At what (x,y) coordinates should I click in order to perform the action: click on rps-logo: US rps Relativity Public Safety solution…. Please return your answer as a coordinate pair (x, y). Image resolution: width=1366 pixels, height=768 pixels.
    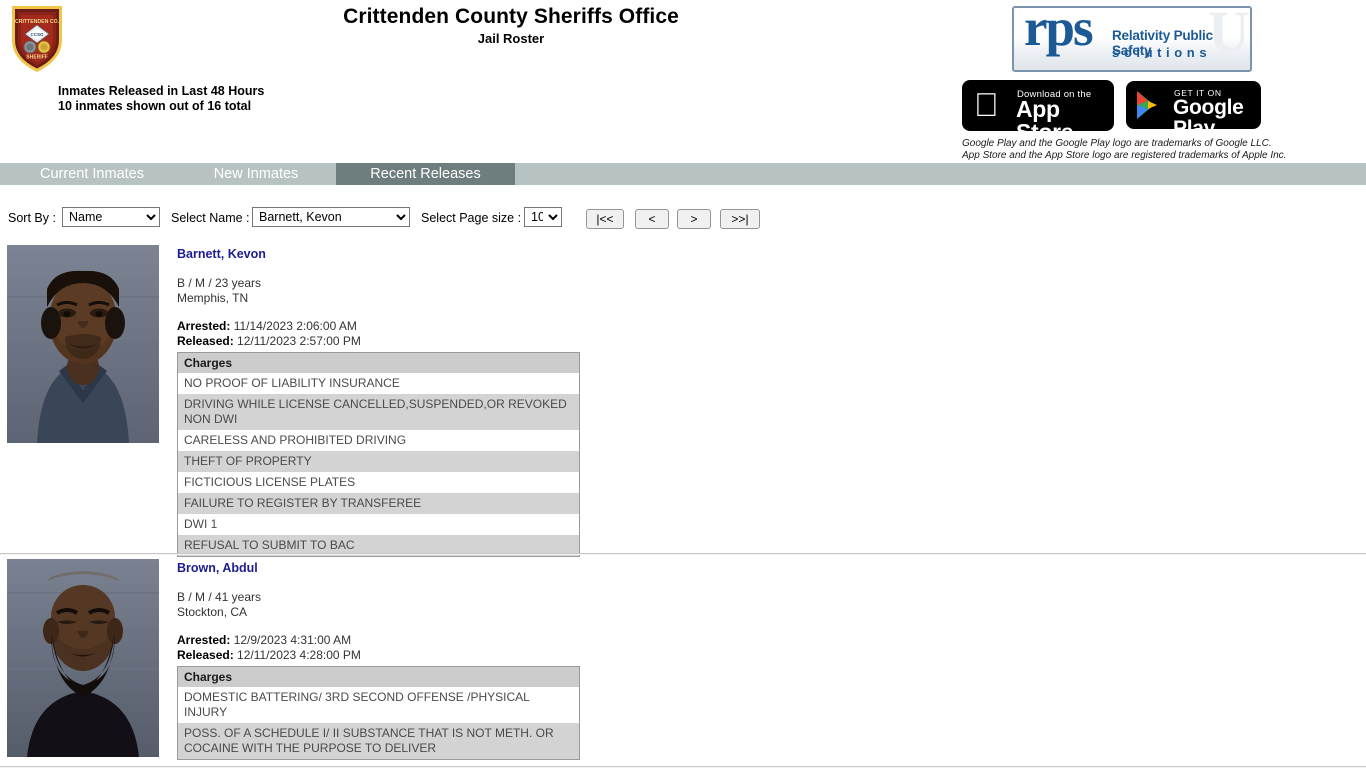
    Looking at the image, I should click on (1132, 39).